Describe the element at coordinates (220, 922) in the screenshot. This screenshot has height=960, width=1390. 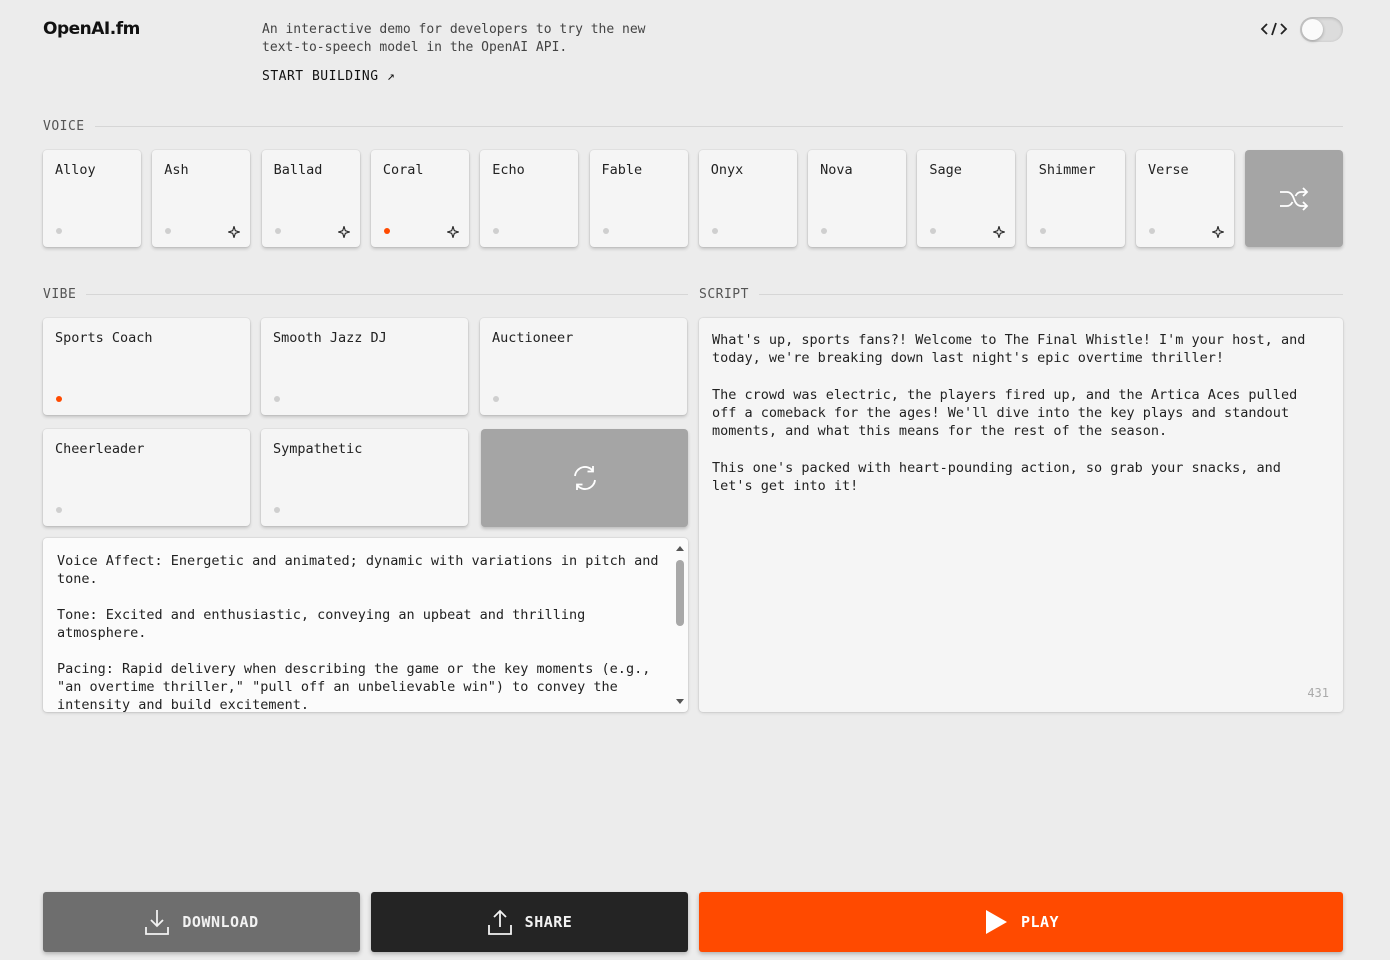
I see `download-label: DOWNLOAD` at that location.